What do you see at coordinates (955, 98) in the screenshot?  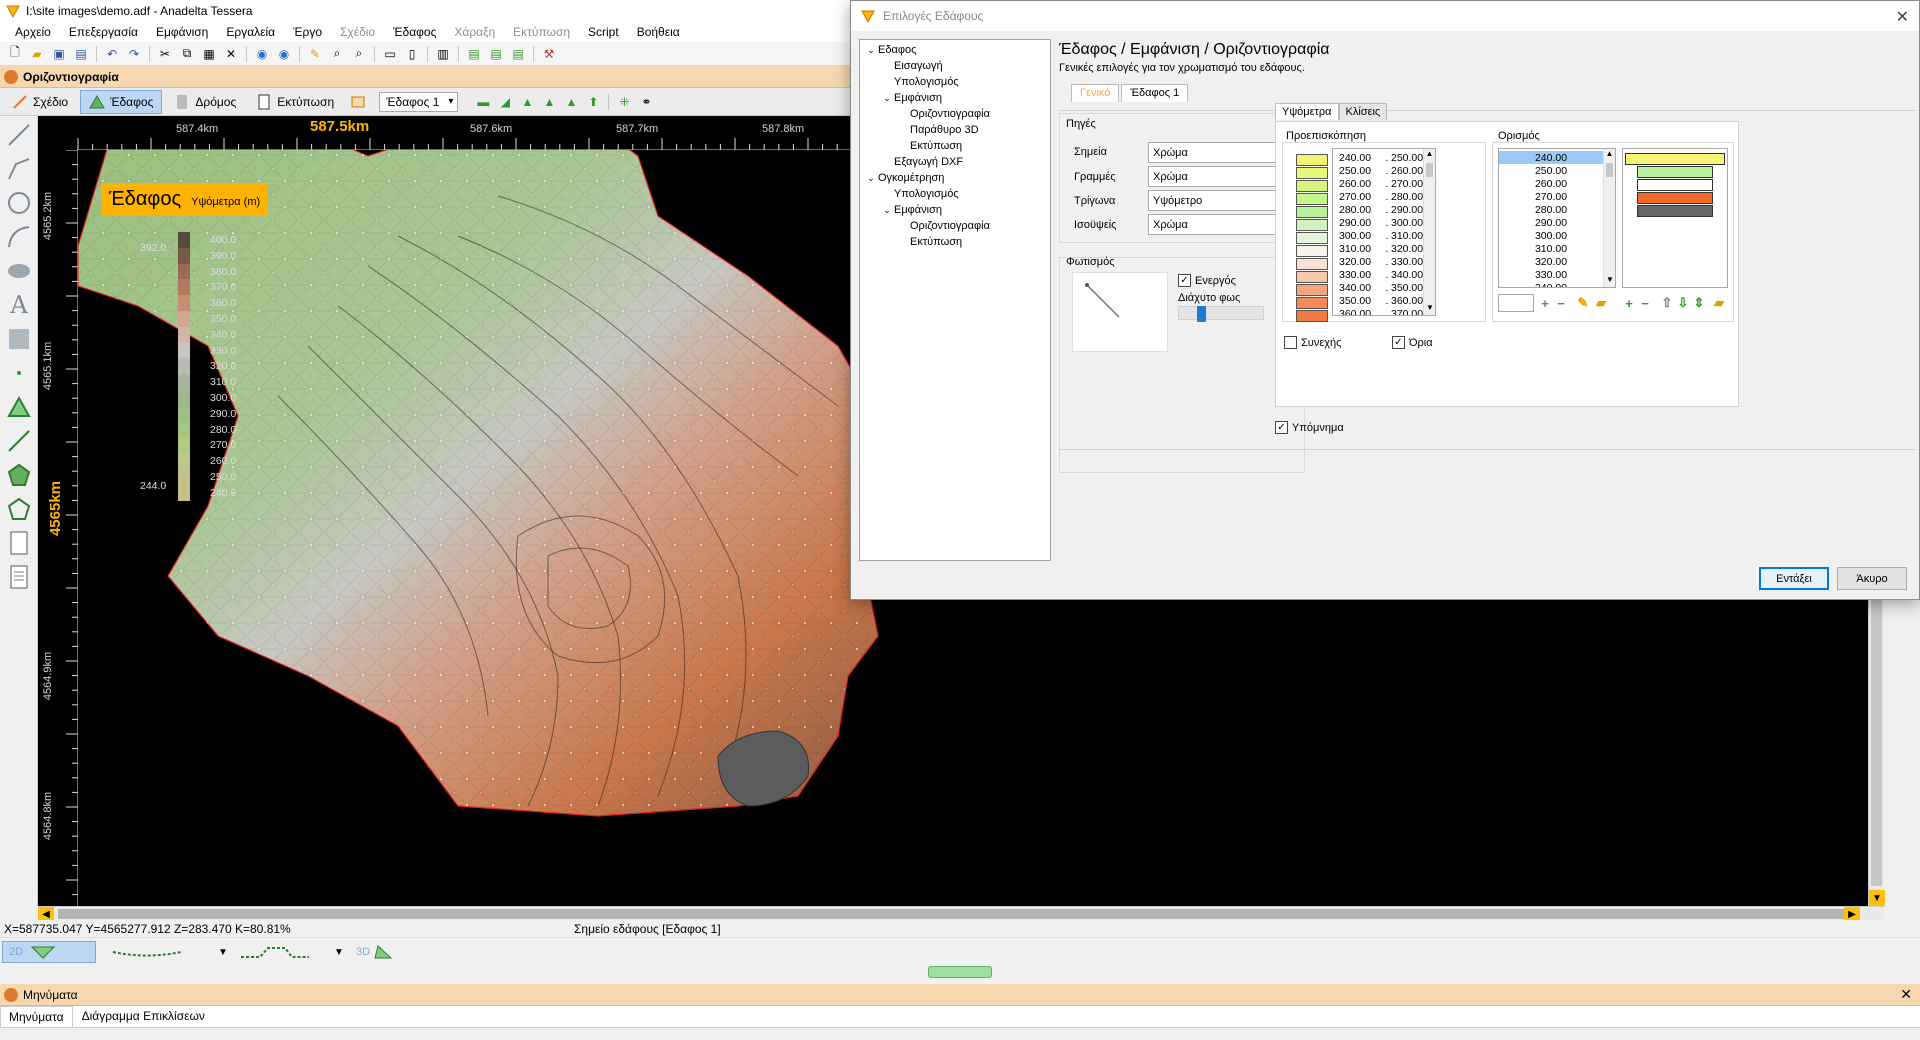 I see `tree-item: ⌄ Εμφάνιση` at bounding box center [955, 98].